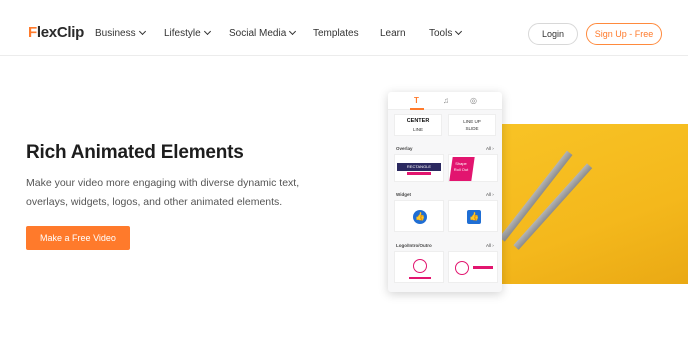 The width and height of the screenshot is (688, 350). I want to click on nav-item-label: Social Media, so click(258, 33).